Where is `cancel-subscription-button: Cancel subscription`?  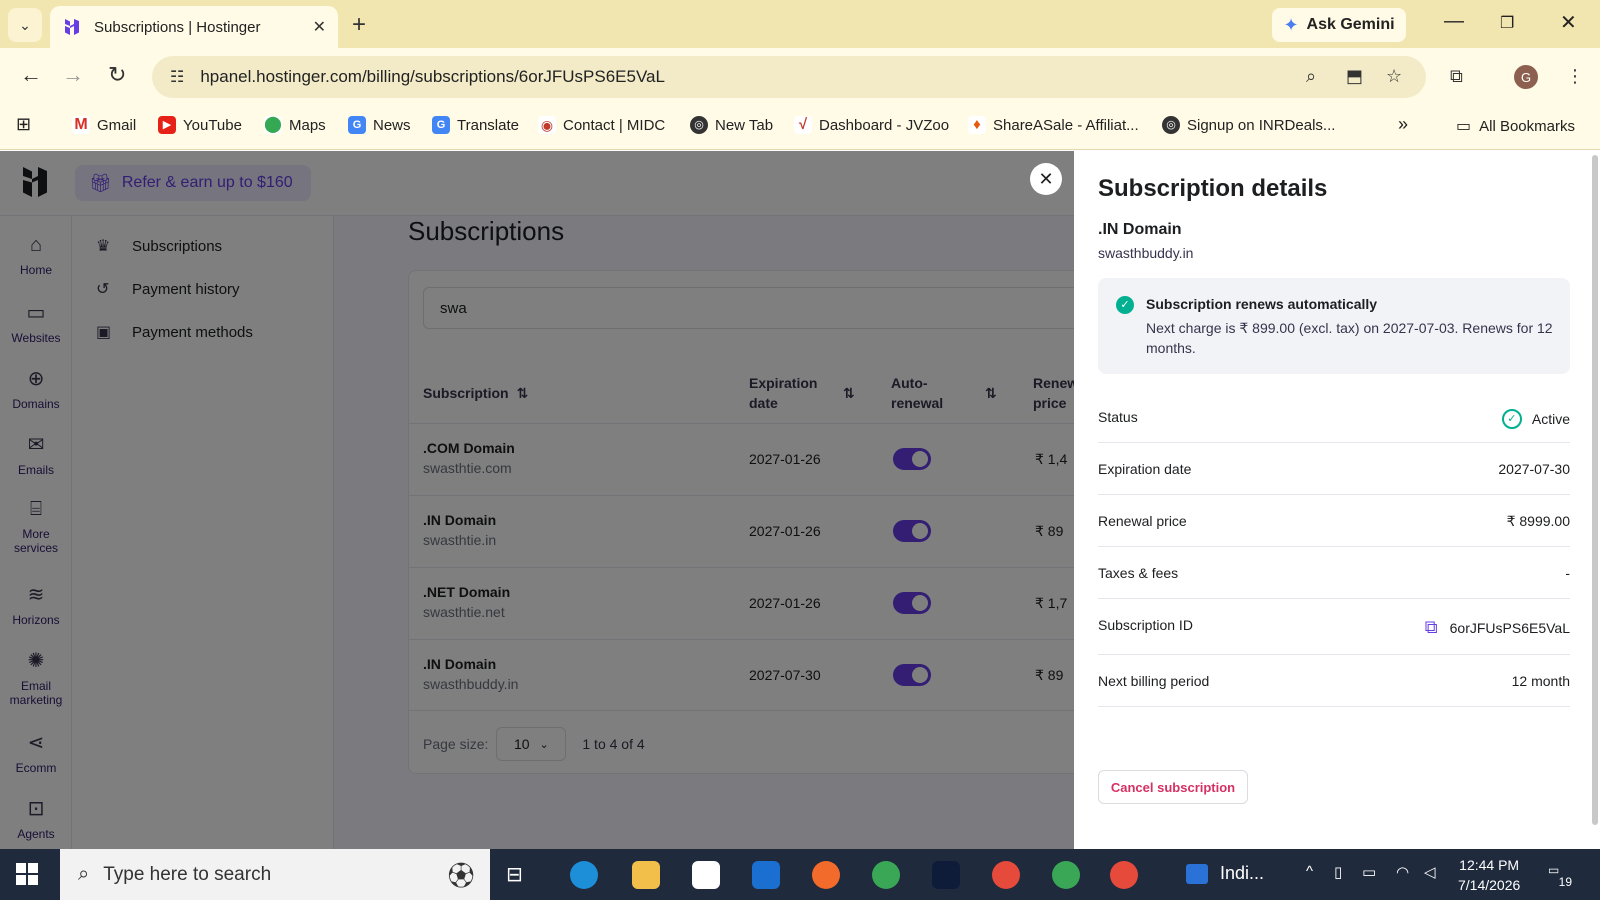
cancel-subscription-button: Cancel subscription is located at coordinates (1173, 787).